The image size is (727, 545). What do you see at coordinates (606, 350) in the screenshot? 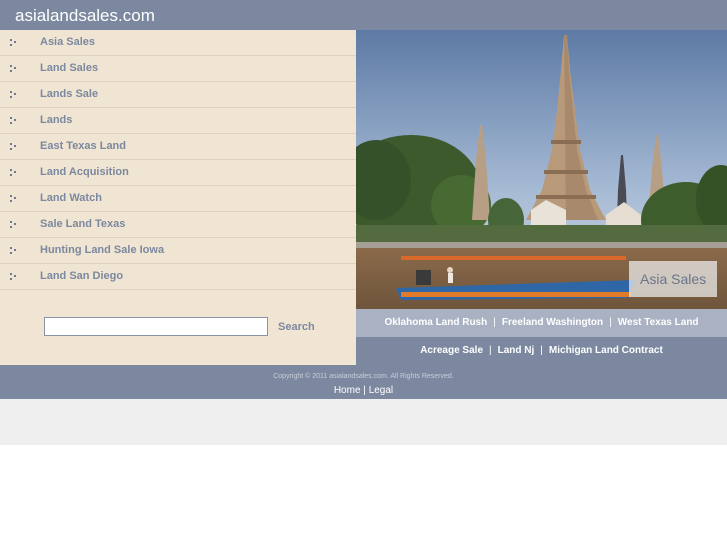
I see `link-michigan-land-contract: Michigan Land Contract` at bounding box center [606, 350].